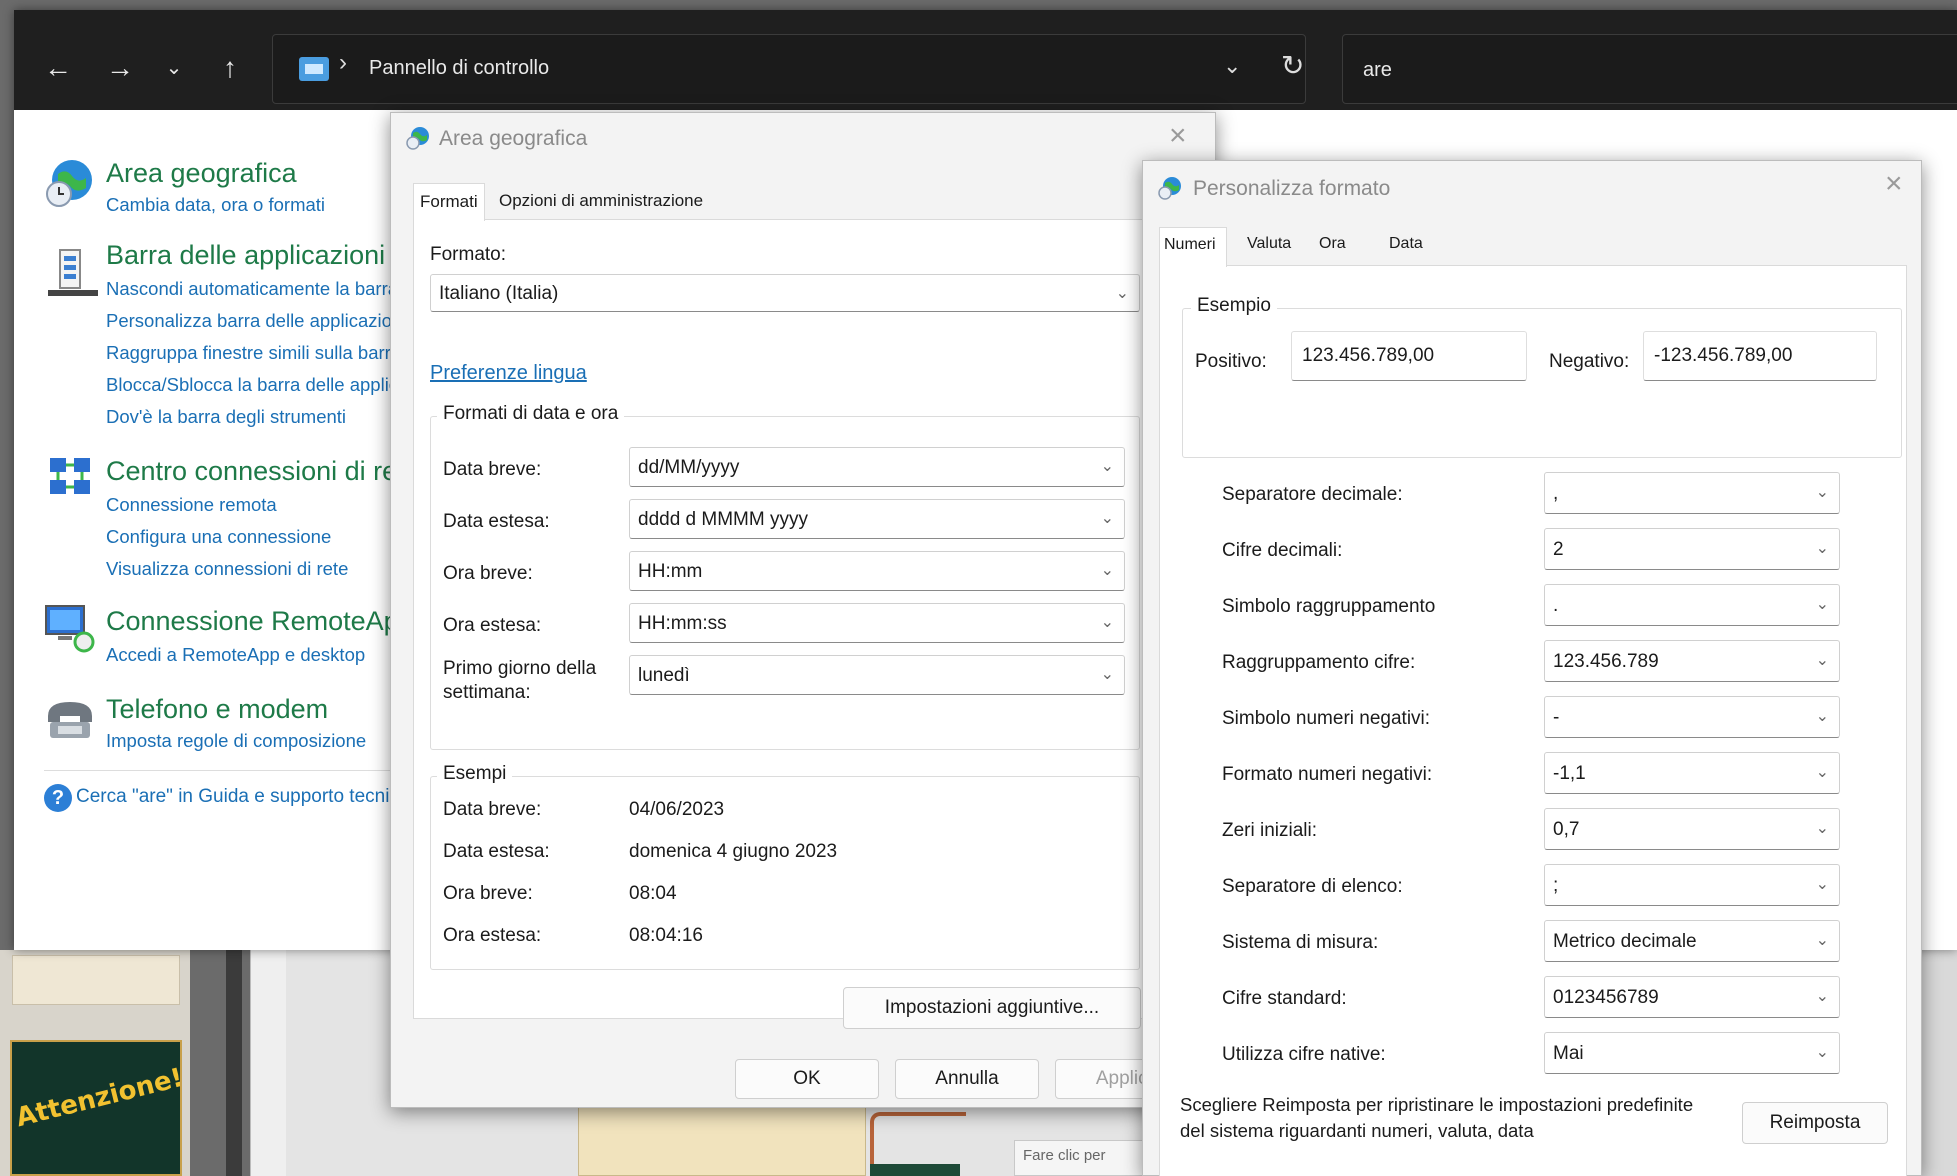 Image resolution: width=1957 pixels, height=1176 pixels. What do you see at coordinates (215, 205) in the screenshot?
I see `category-link: Cambia data, ora o formati` at bounding box center [215, 205].